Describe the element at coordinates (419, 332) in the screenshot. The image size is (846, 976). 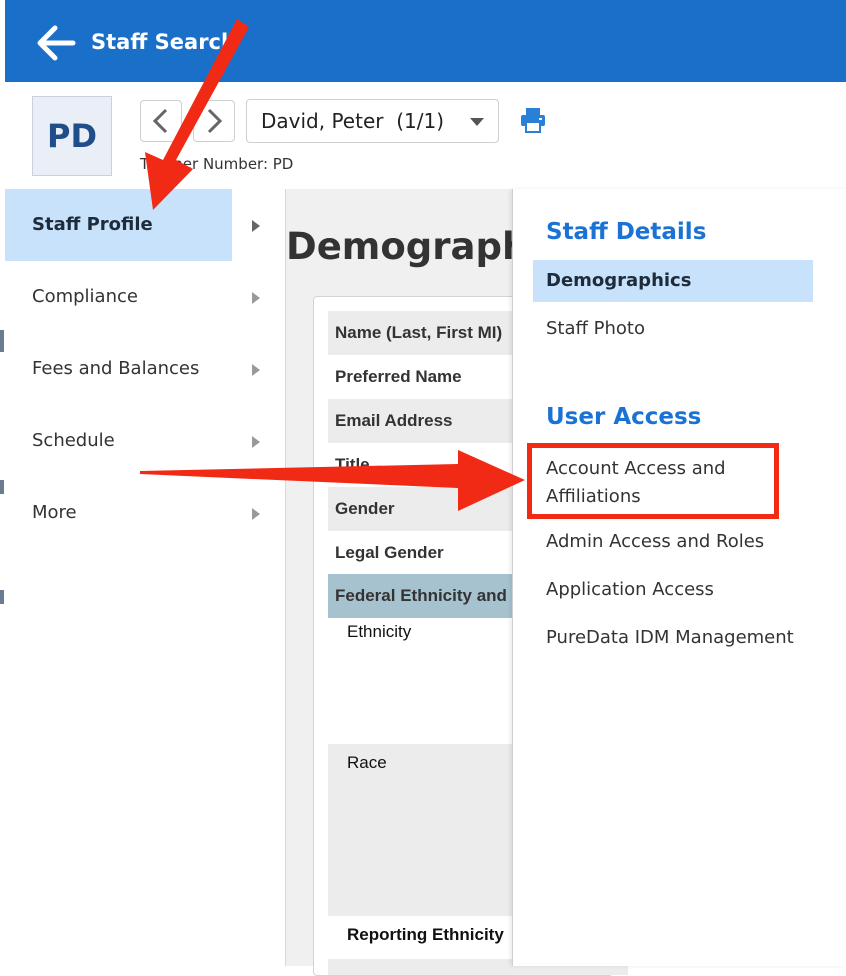
I see `field-label: Name (Last, First MI)` at that location.